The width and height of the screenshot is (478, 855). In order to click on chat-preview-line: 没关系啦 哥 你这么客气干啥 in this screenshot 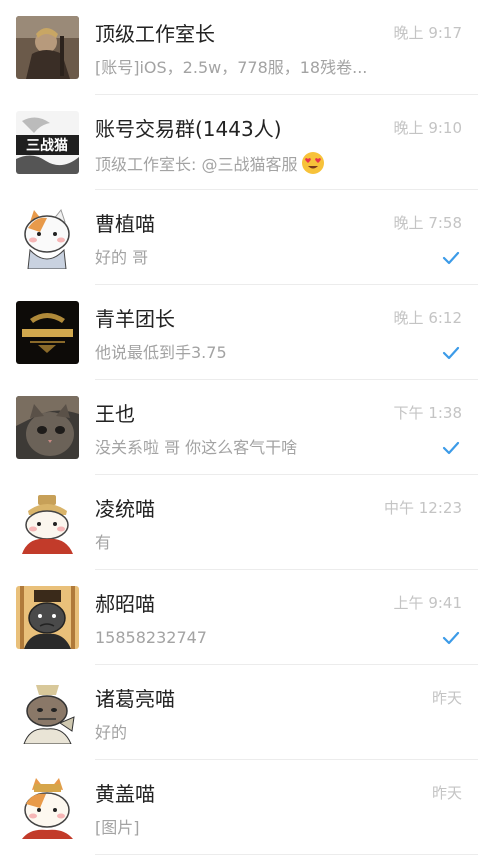, I will do `click(196, 448)`.